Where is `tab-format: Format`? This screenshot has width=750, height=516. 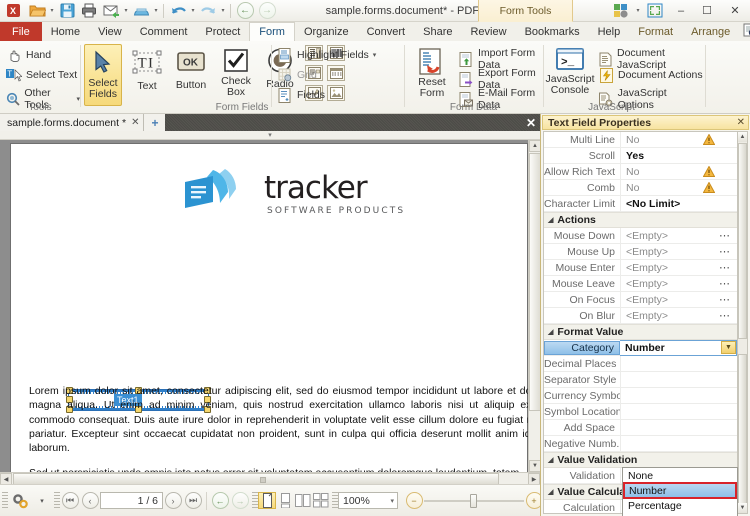
tab-format: Format is located at coordinates (655, 31).